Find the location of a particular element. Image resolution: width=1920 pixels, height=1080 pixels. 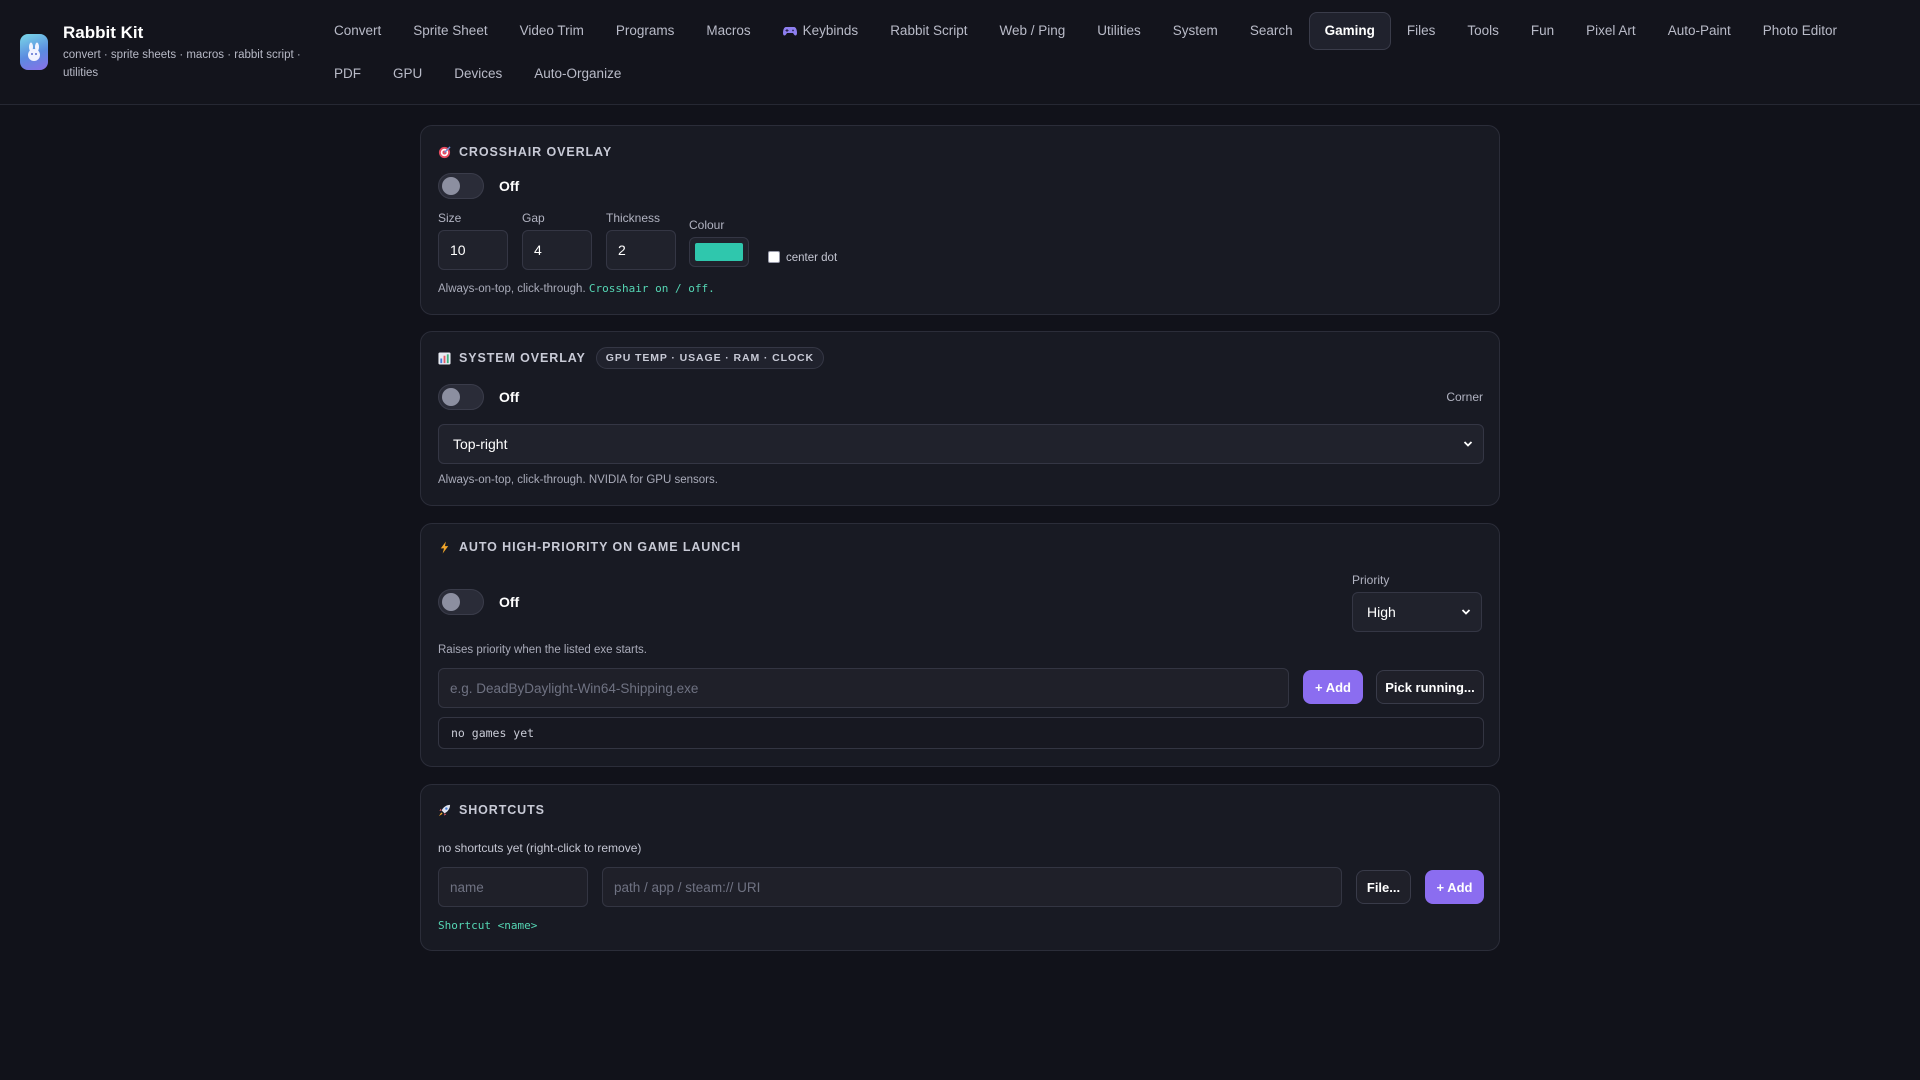

tab-label: Macros is located at coordinates (728, 30).